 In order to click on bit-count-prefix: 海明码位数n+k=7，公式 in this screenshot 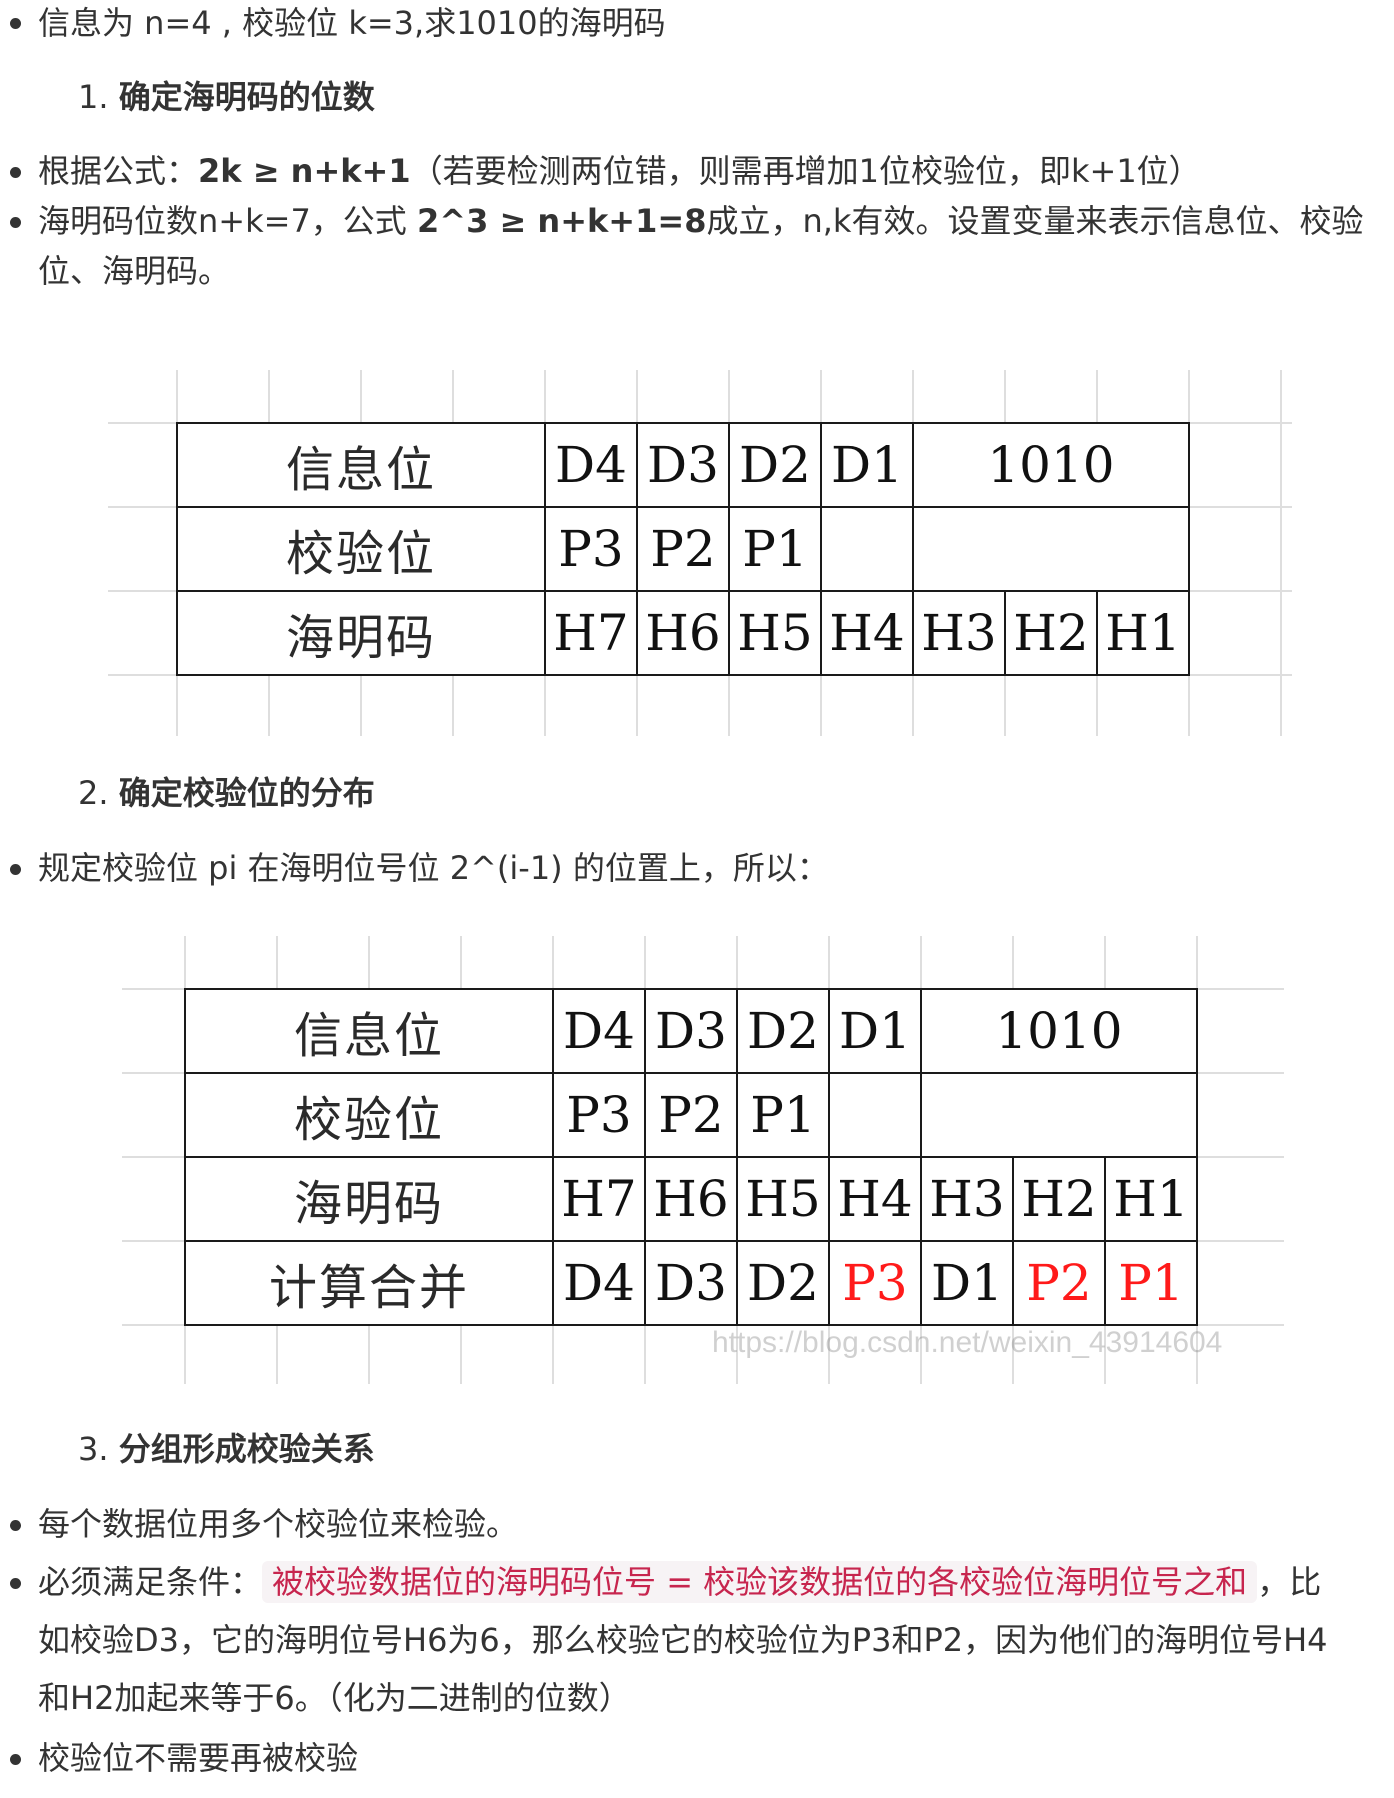, I will do `click(227, 221)`.